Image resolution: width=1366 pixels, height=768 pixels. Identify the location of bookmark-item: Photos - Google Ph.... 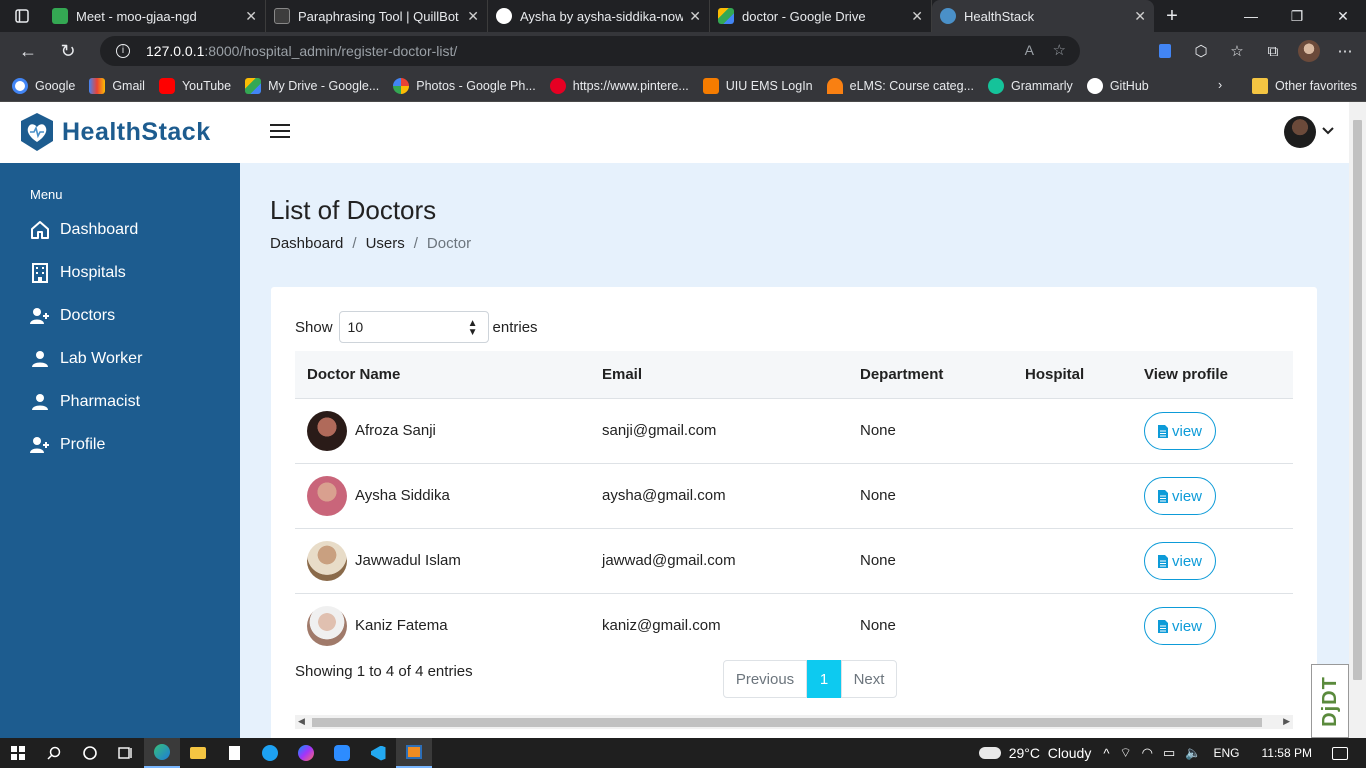
(464, 85).